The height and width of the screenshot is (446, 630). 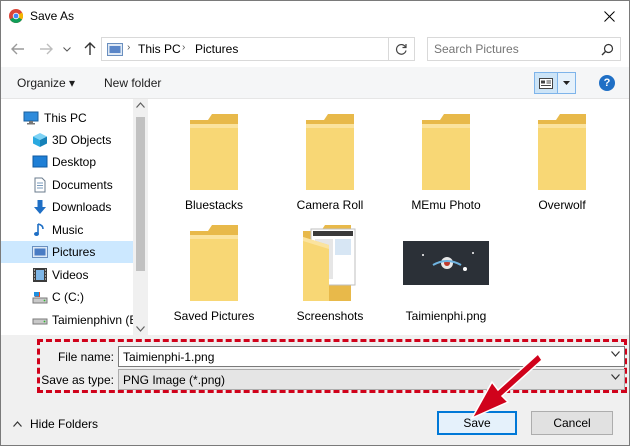 I want to click on help-button: ?, so click(x=607, y=83).